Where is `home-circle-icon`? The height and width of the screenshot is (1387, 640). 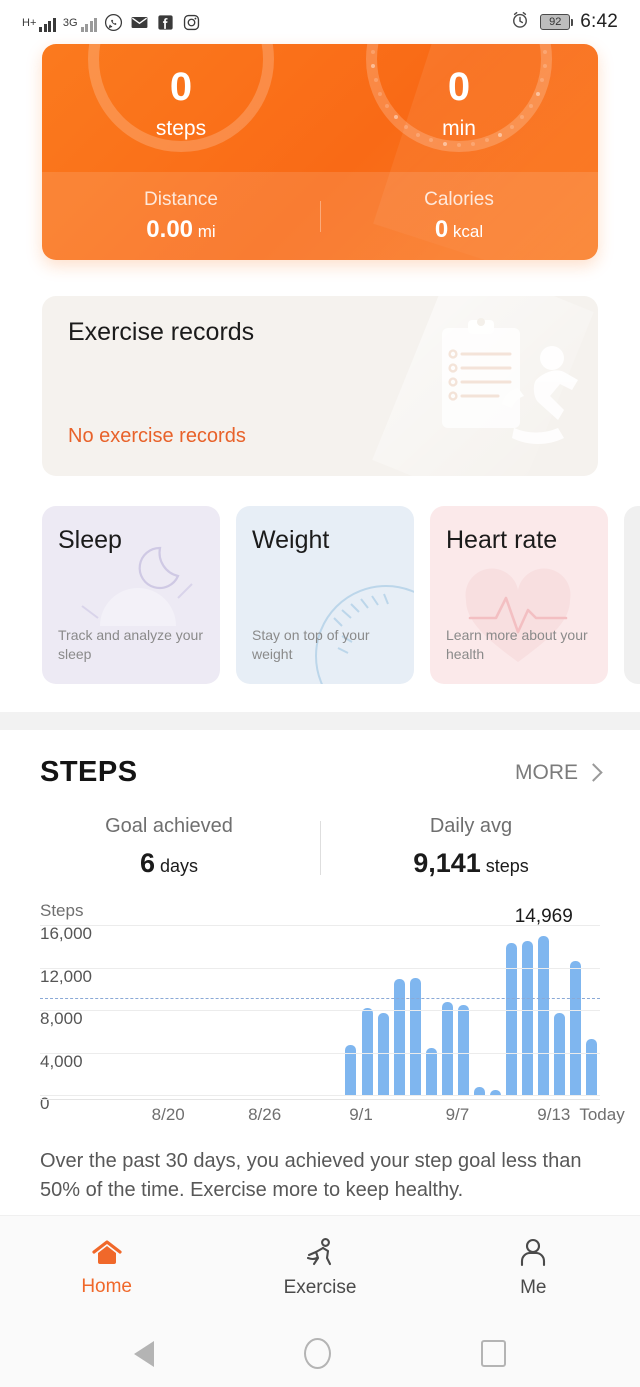
home-circle-icon is located at coordinates (317, 1353).